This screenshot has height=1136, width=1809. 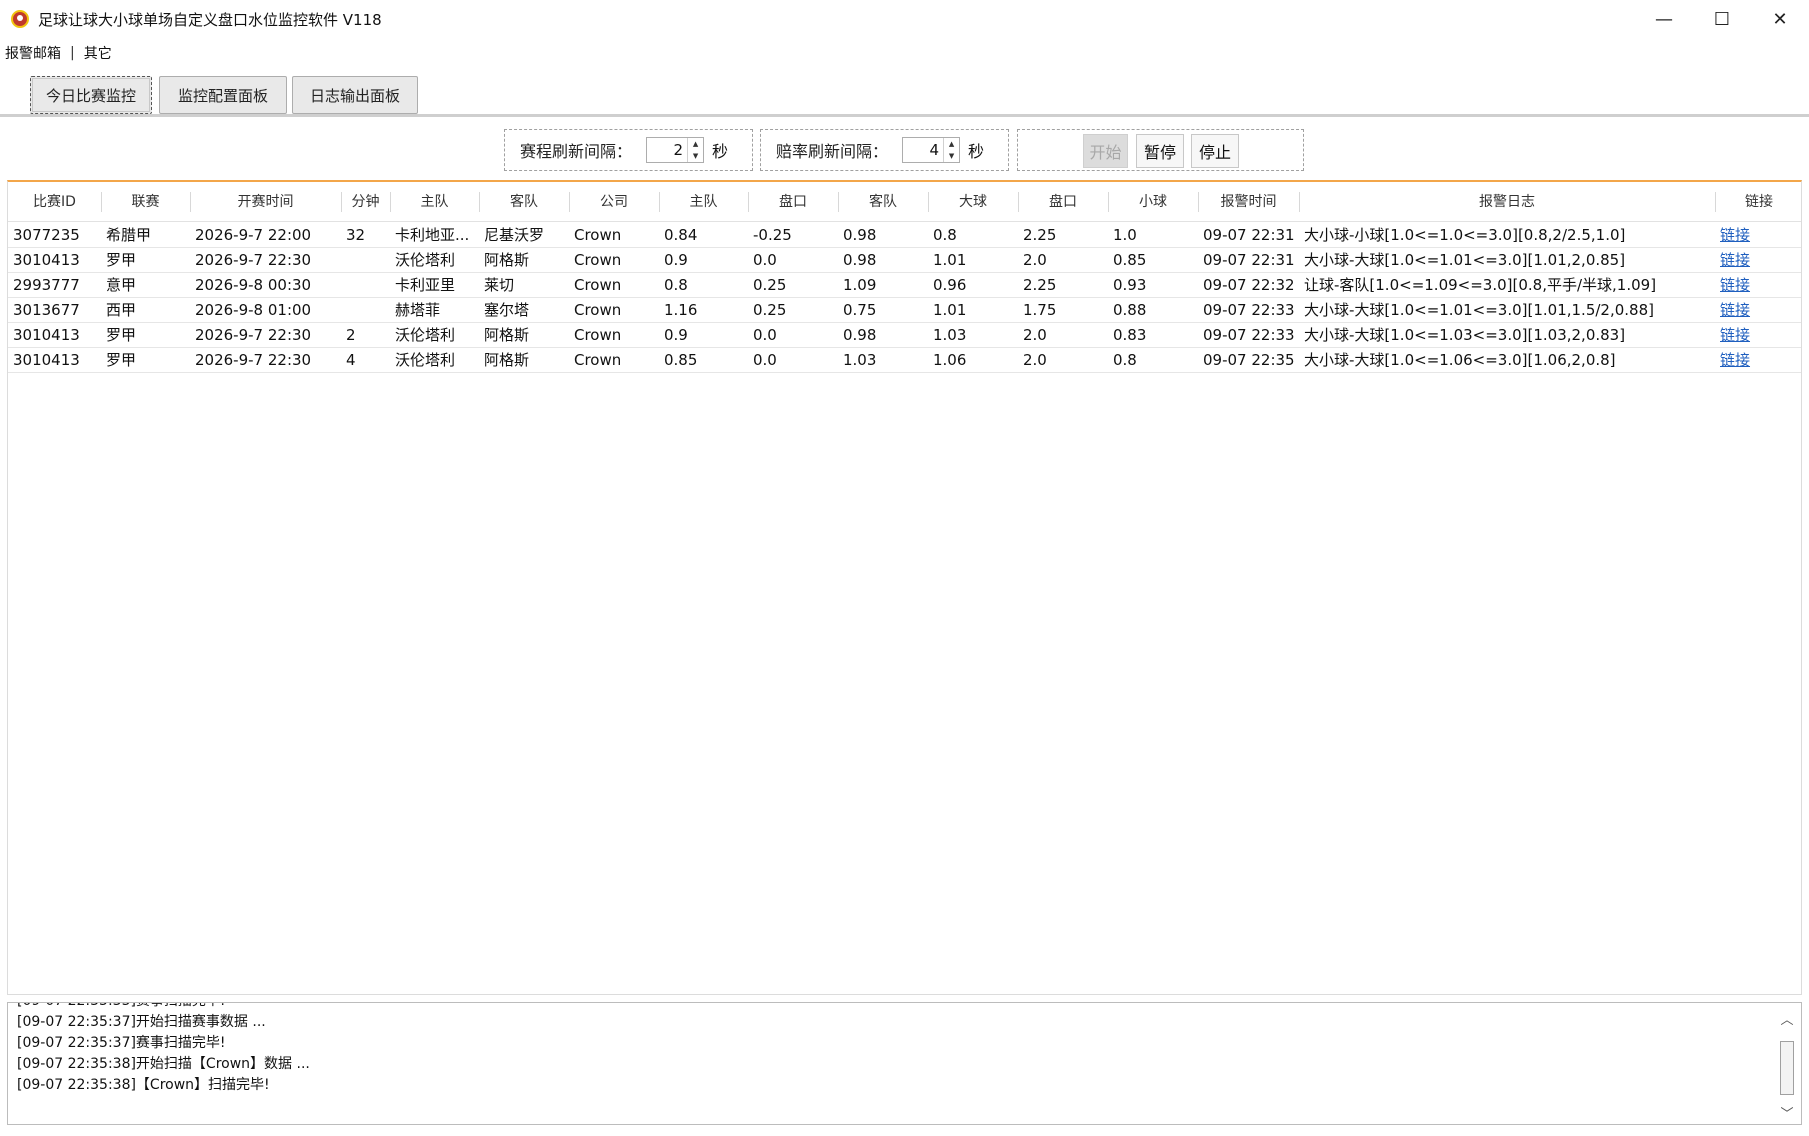 I want to click on column-header-home-team: 主队, so click(x=434, y=202).